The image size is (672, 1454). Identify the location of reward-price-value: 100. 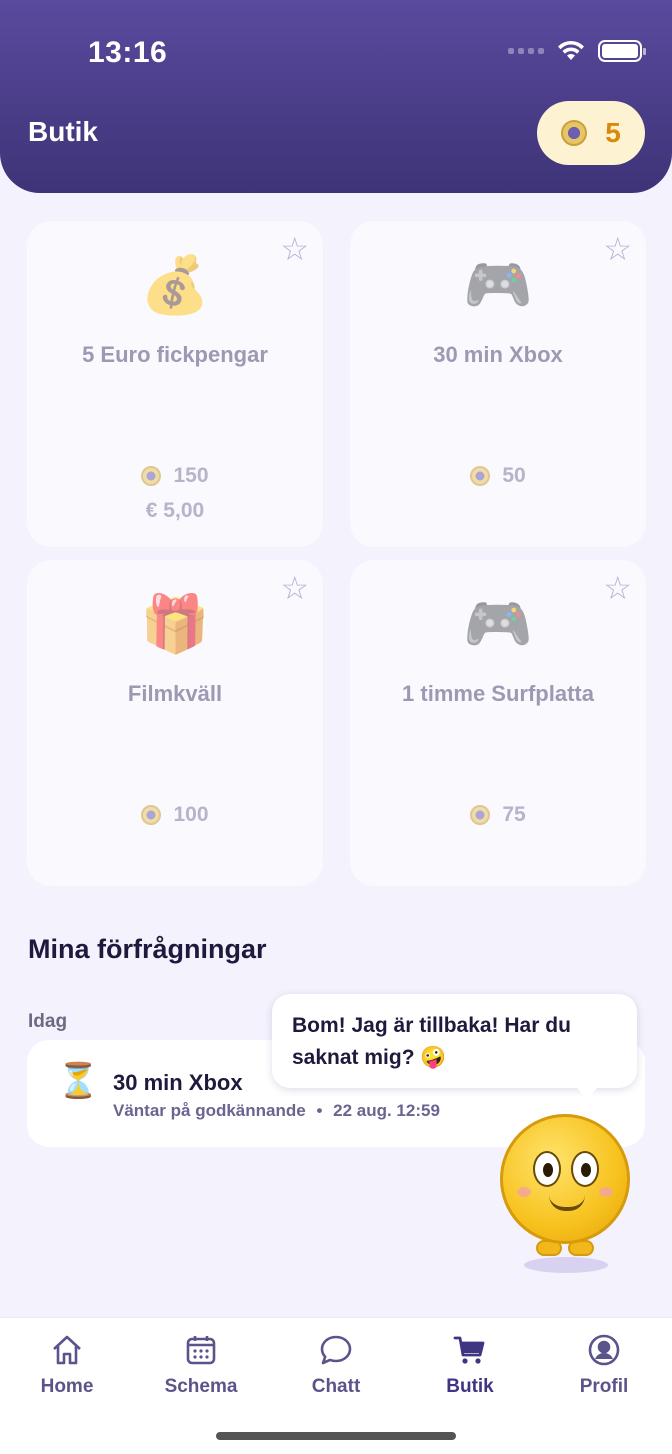
(191, 814).